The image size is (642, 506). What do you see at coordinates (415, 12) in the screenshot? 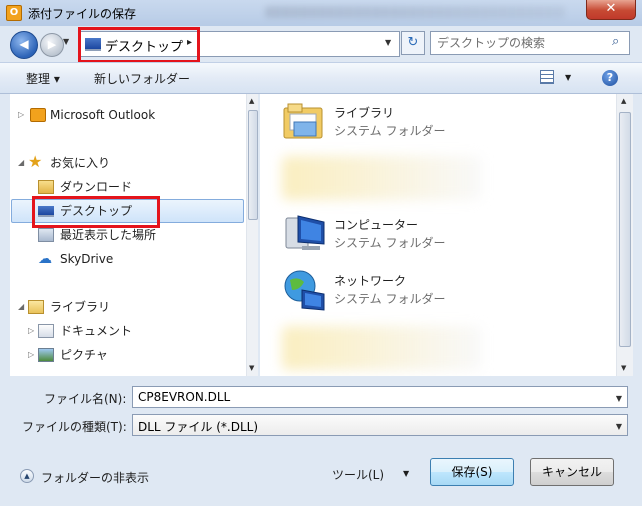
I see `blurred-title-region` at bounding box center [415, 12].